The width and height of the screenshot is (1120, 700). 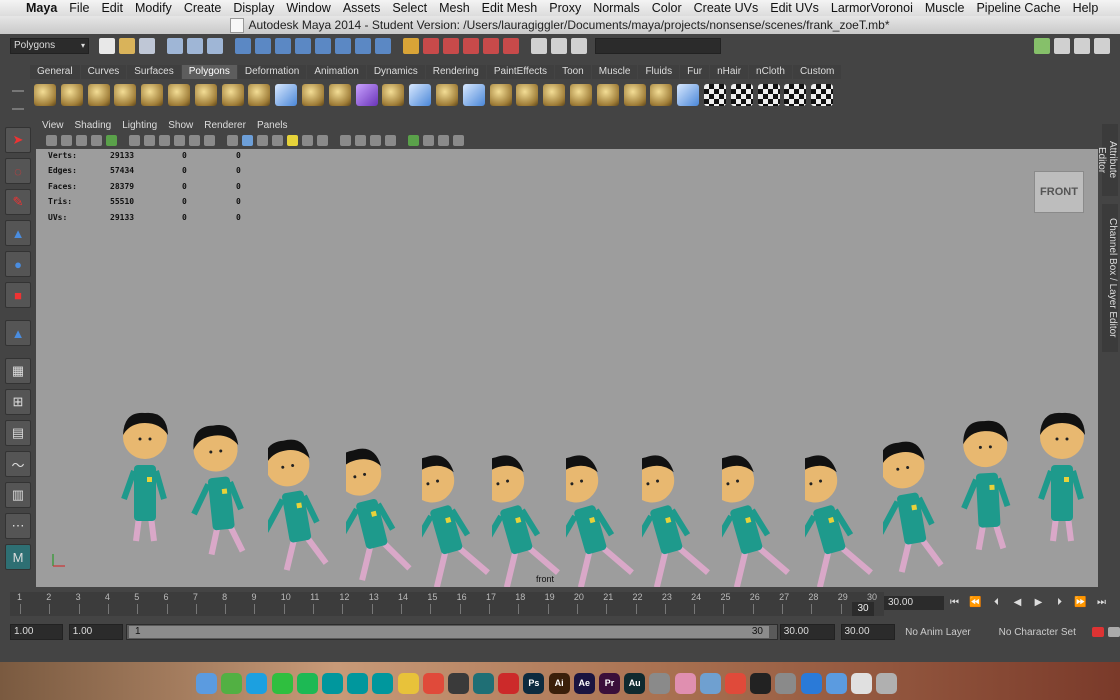 What do you see at coordinates (93, 125) in the screenshot?
I see `panel-menu-shading: Shading` at bounding box center [93, 125].